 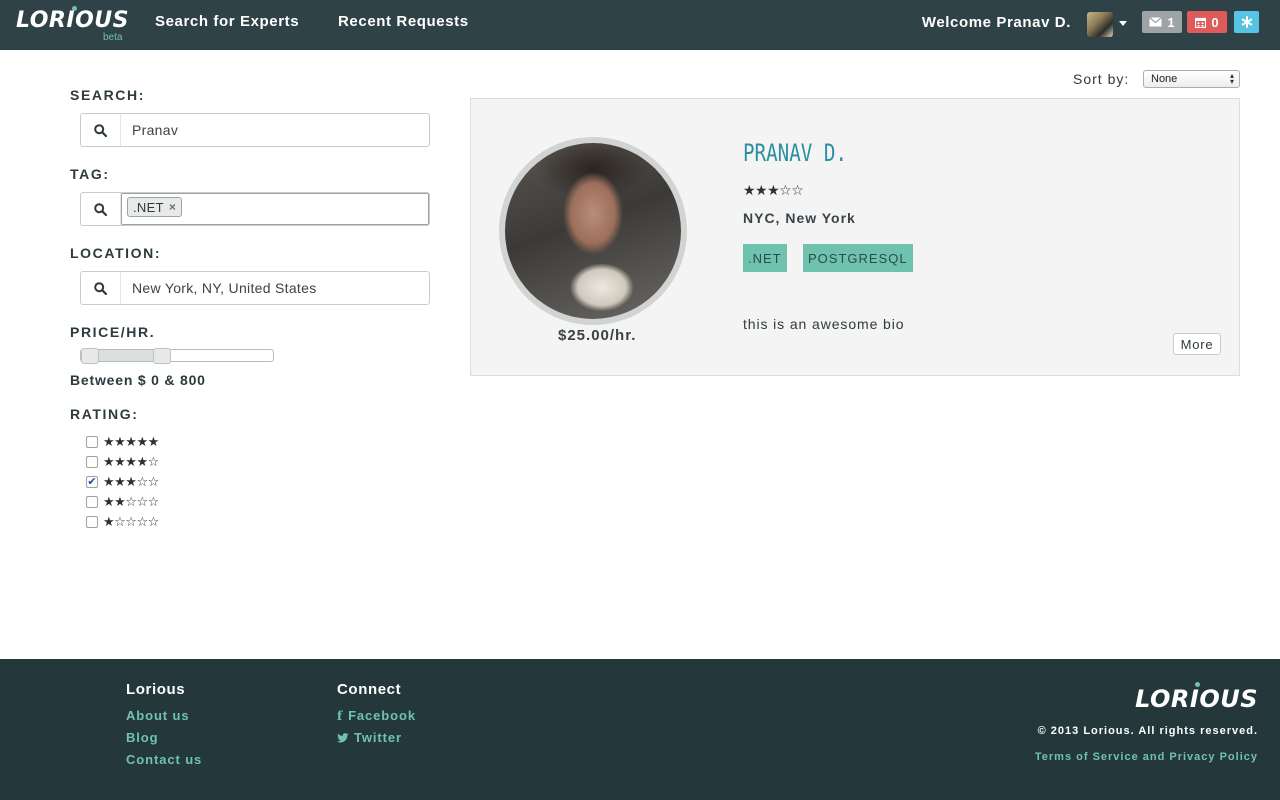 I want to click on settings-icon, so click(x=1246, y=22).